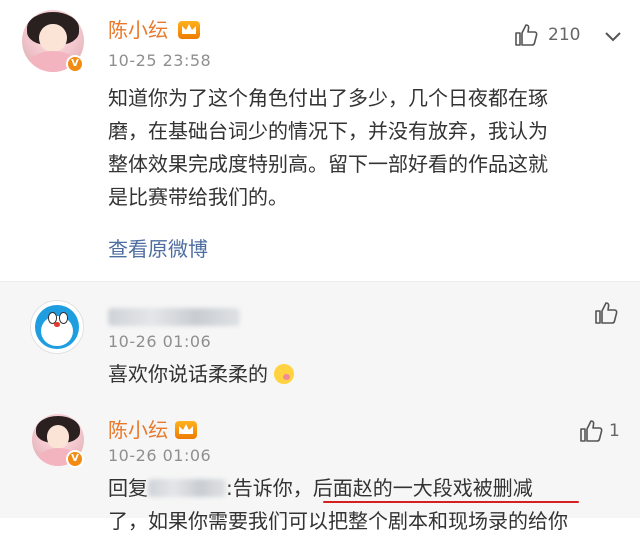  I want to click on timestamp: 10-25 23:58, so click(160, 60).